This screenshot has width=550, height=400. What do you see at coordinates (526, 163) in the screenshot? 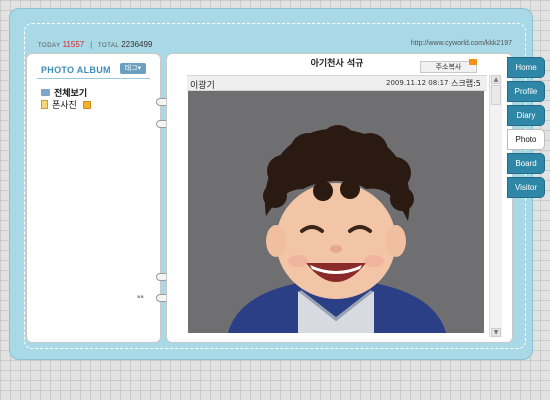
I see `tab-board: Board` at bounding box center [526, 163].